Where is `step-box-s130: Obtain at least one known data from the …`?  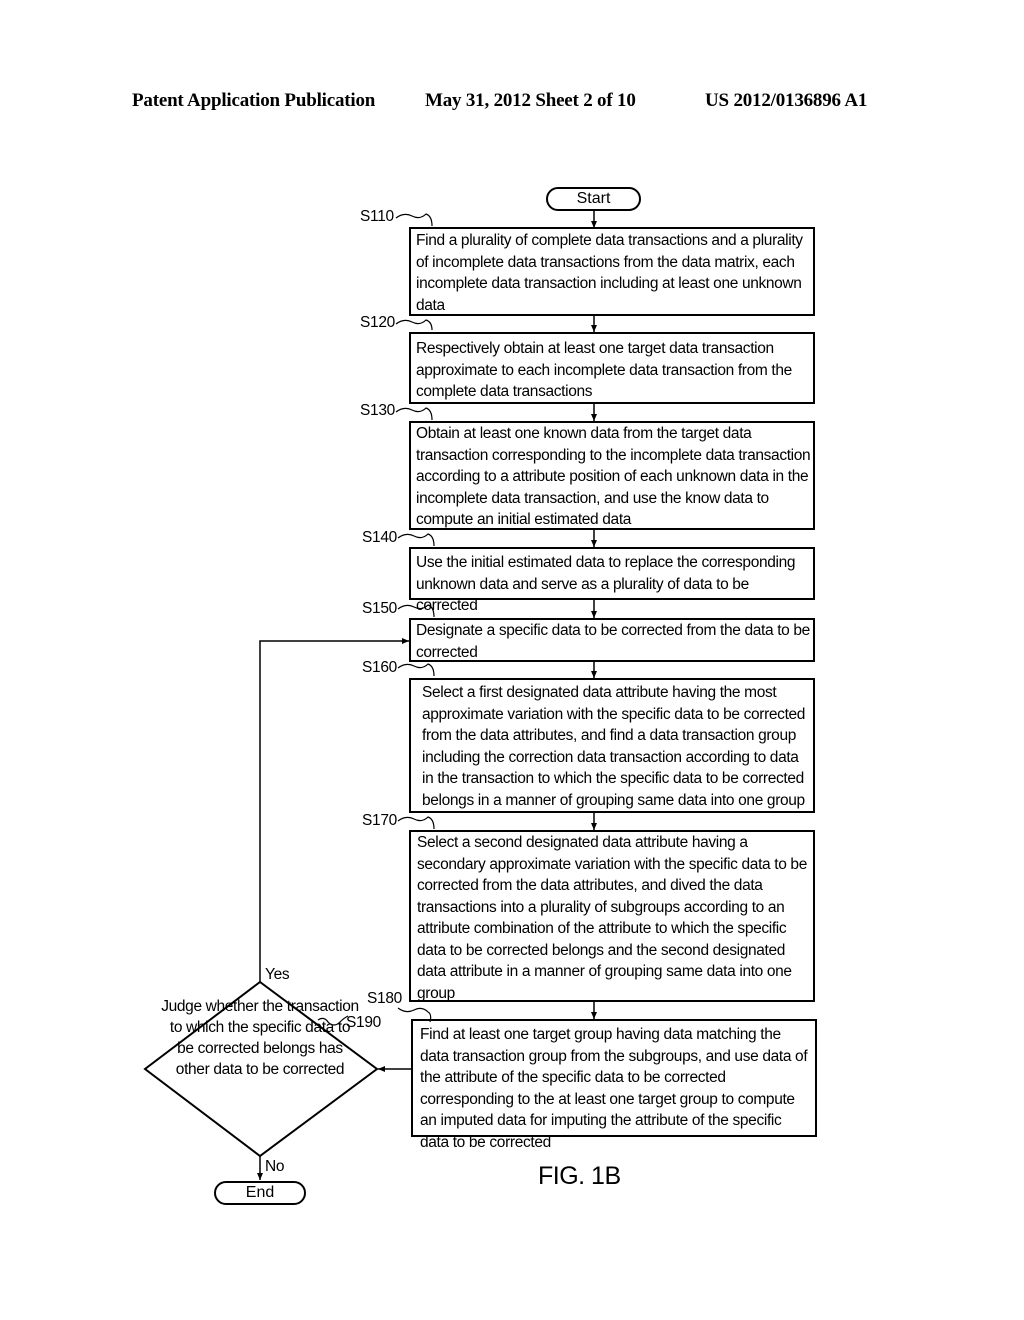 step-box-s130: Obtain at least one known data from the … is located at coordinates (612, 475).